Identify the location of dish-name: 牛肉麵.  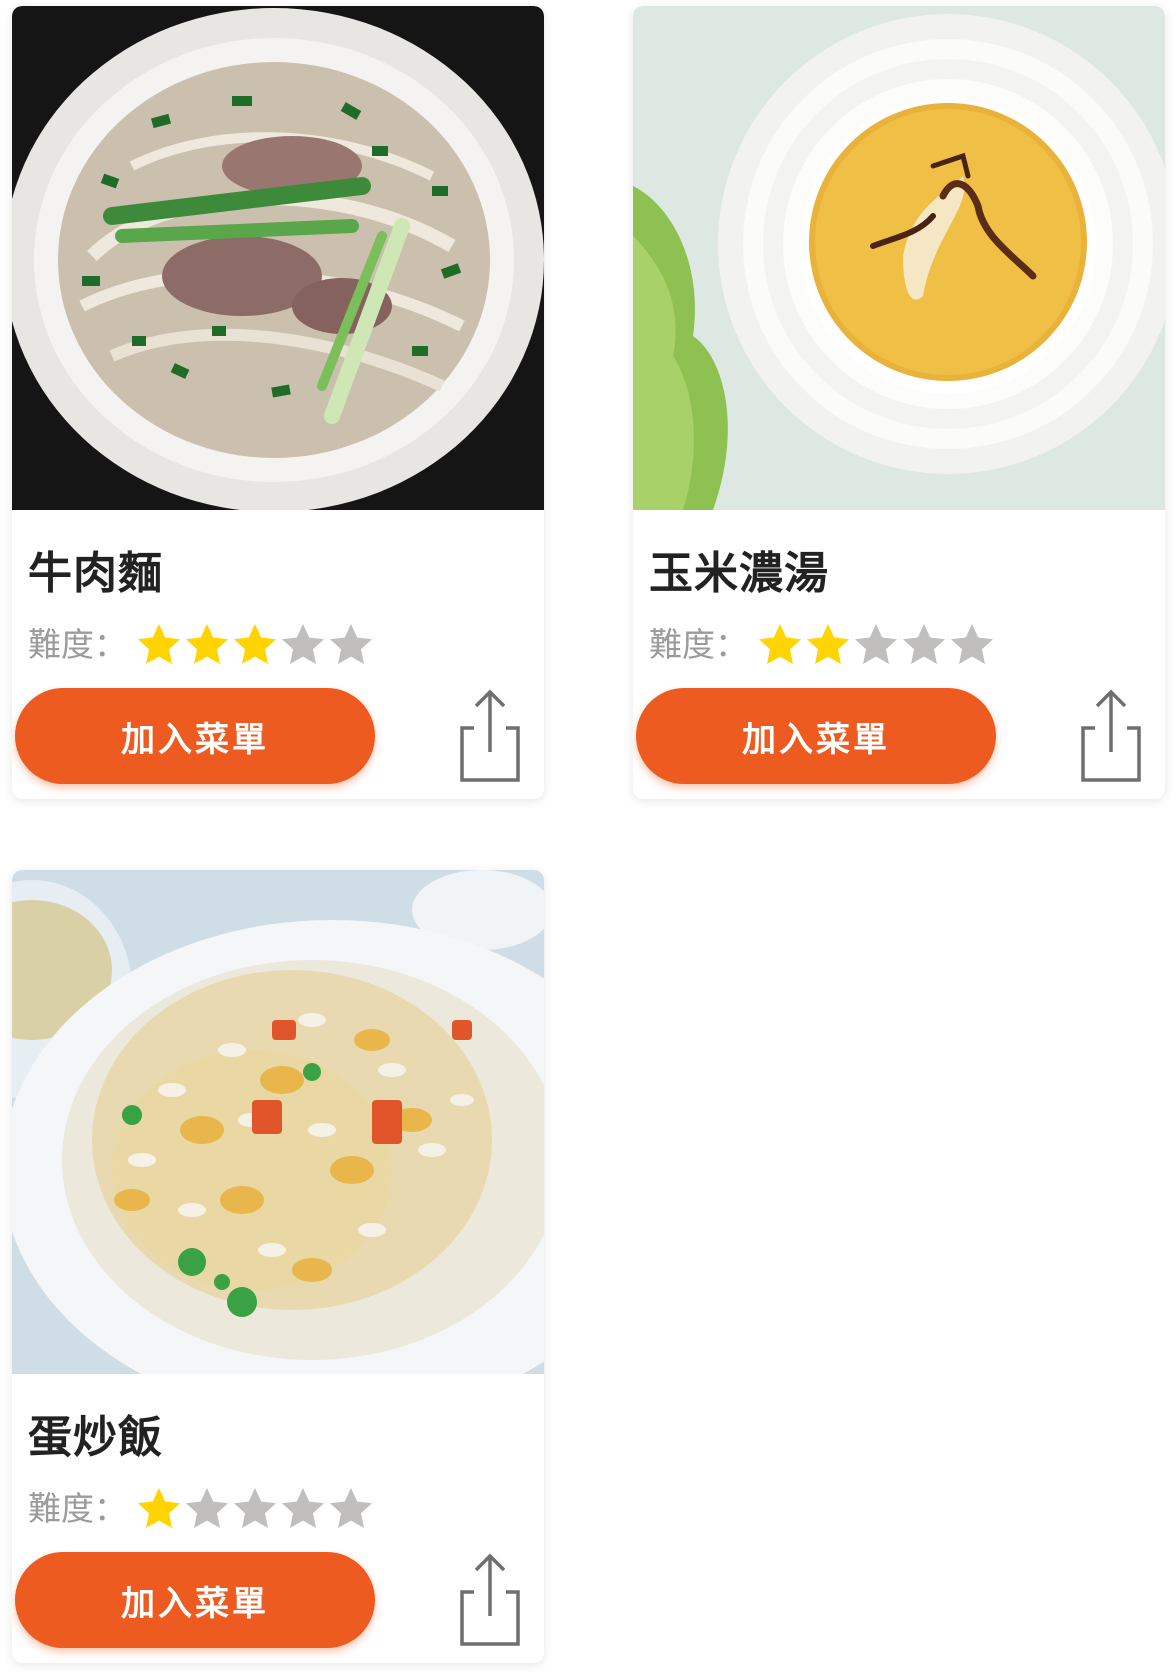
(95, 573).